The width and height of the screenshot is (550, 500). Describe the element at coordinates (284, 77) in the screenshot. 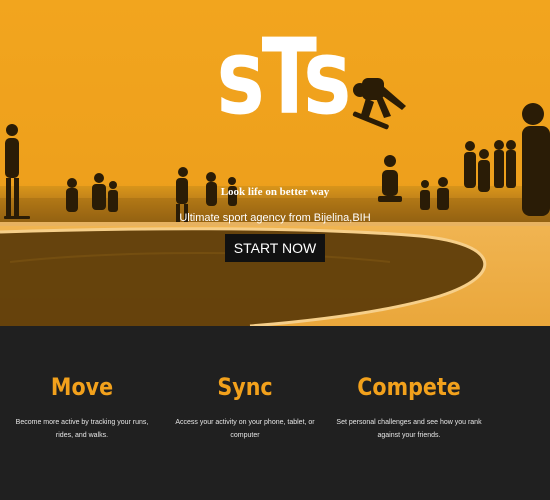

I see `logo-text: sTs` at that location.